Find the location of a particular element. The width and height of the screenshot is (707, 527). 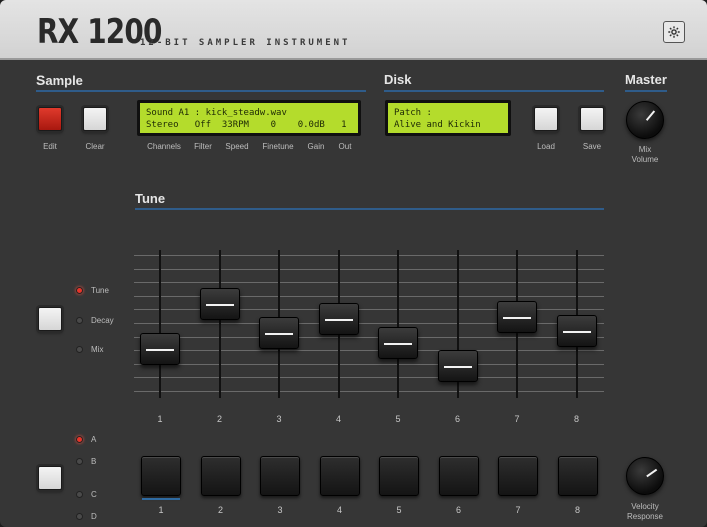

velocity-response-knob is located at coordinates (645, 476).